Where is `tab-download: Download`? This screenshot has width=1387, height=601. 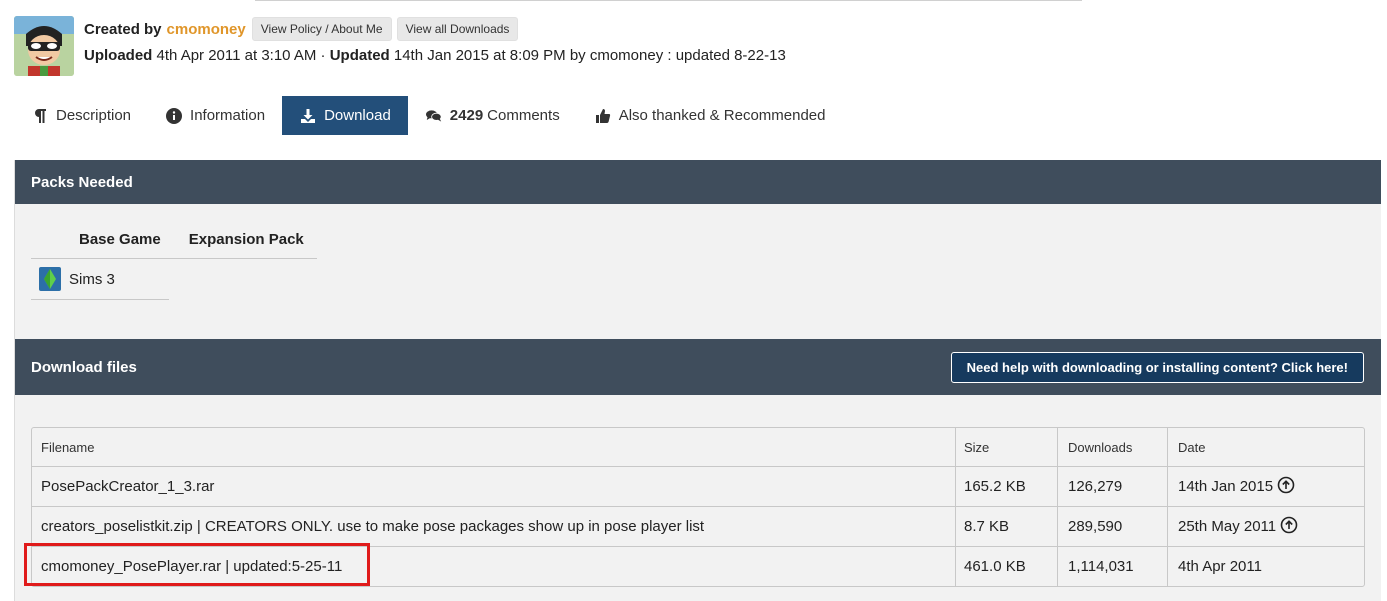 tab-download: Download is located at coordinates (345, 115).